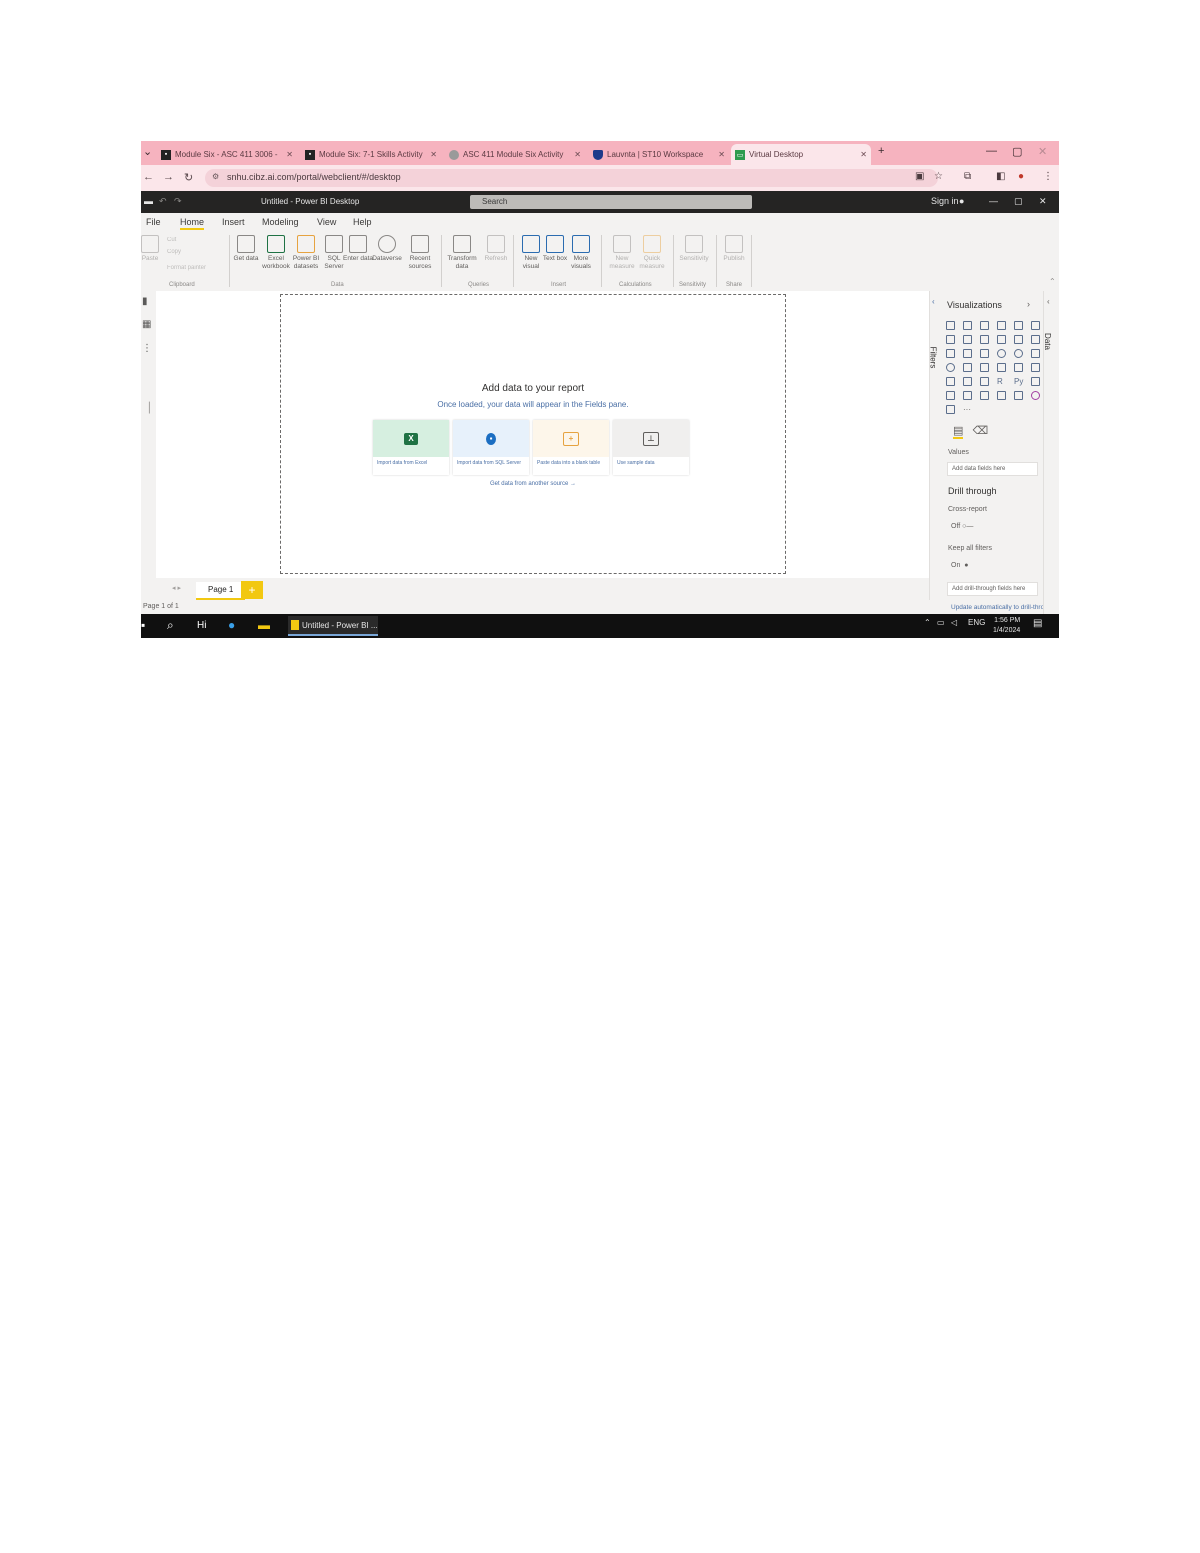 The image size is (1200, 1553). Describe the element at coordinates (984, 353) in the screenshot. I see `scatter-chart-icon` at that location.